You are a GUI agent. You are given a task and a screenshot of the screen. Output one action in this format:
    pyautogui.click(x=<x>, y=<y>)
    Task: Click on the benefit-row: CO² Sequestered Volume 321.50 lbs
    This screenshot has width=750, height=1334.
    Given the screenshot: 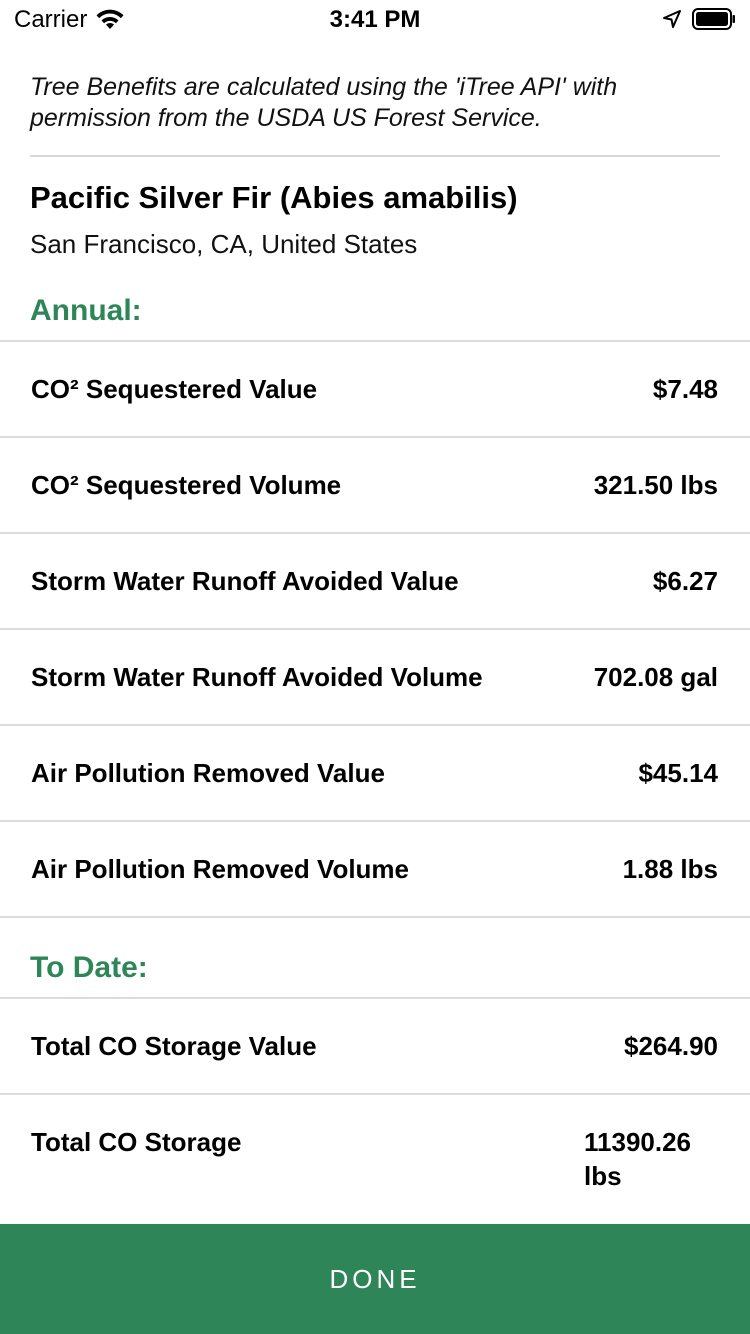 What is the action you would take?
    pyautogui.click(x=375, y=483)
    